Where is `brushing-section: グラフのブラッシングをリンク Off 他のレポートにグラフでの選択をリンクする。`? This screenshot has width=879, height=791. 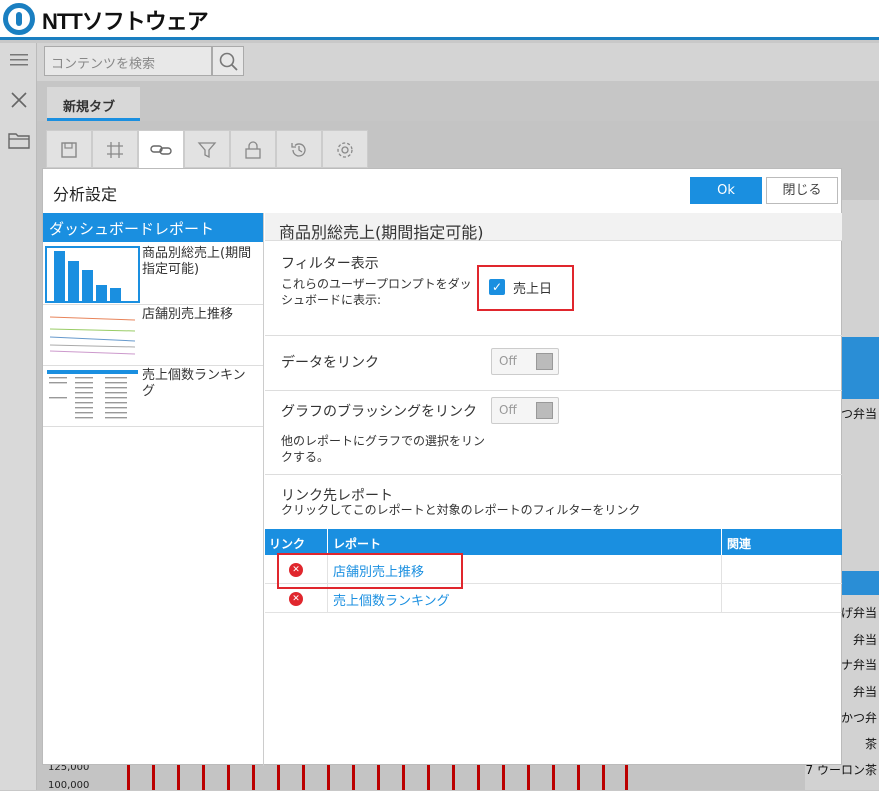 brushing-section: グラフのブラッシングをリンク Off 他のレポートにグラフでの選択をリンクする。 is located at coordinates (553, 432).